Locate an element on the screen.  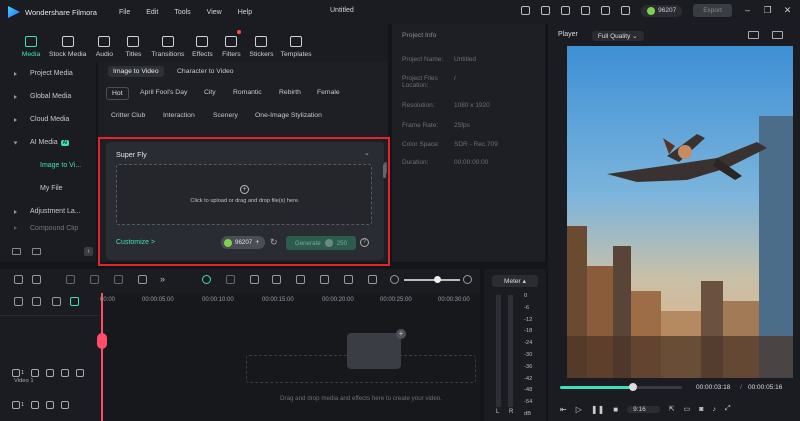
category-critter-club: Critter Club is located at coordinates (128, 115).